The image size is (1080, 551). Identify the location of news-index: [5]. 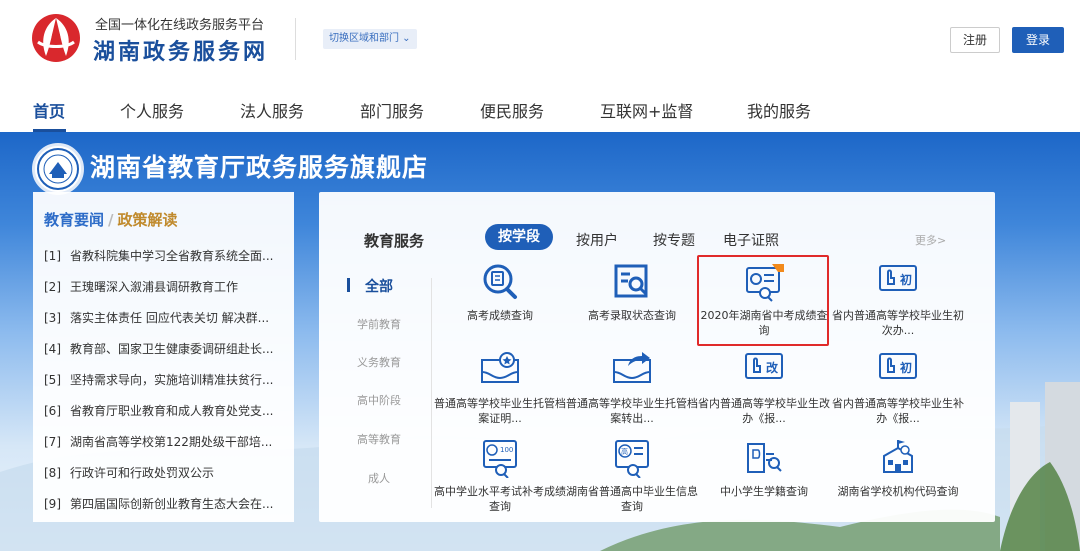
(52, 380).